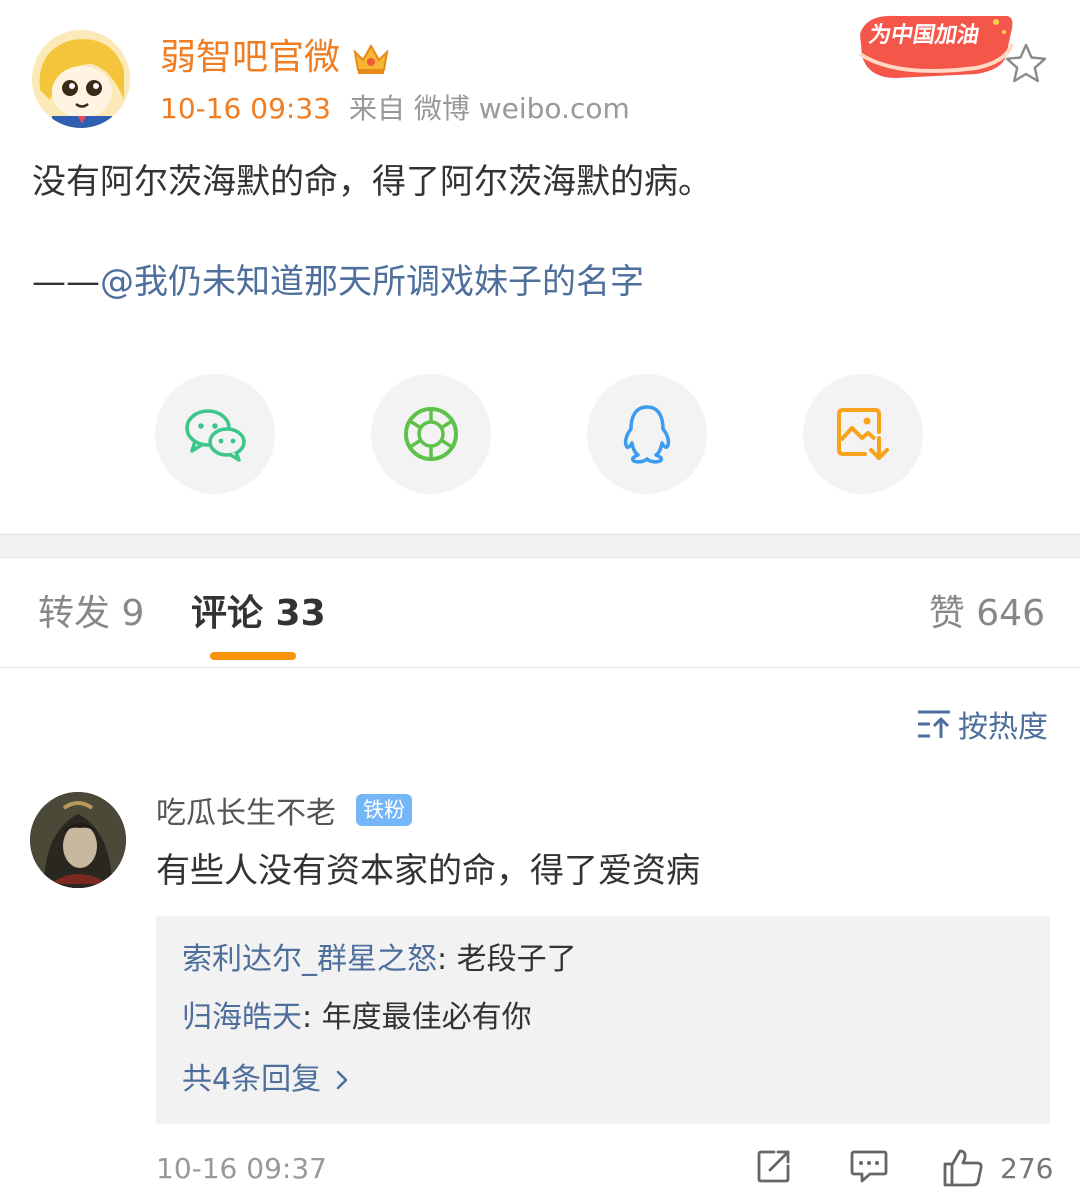  I want to click on author-name: 弱智吧官微, so click(250, 58).